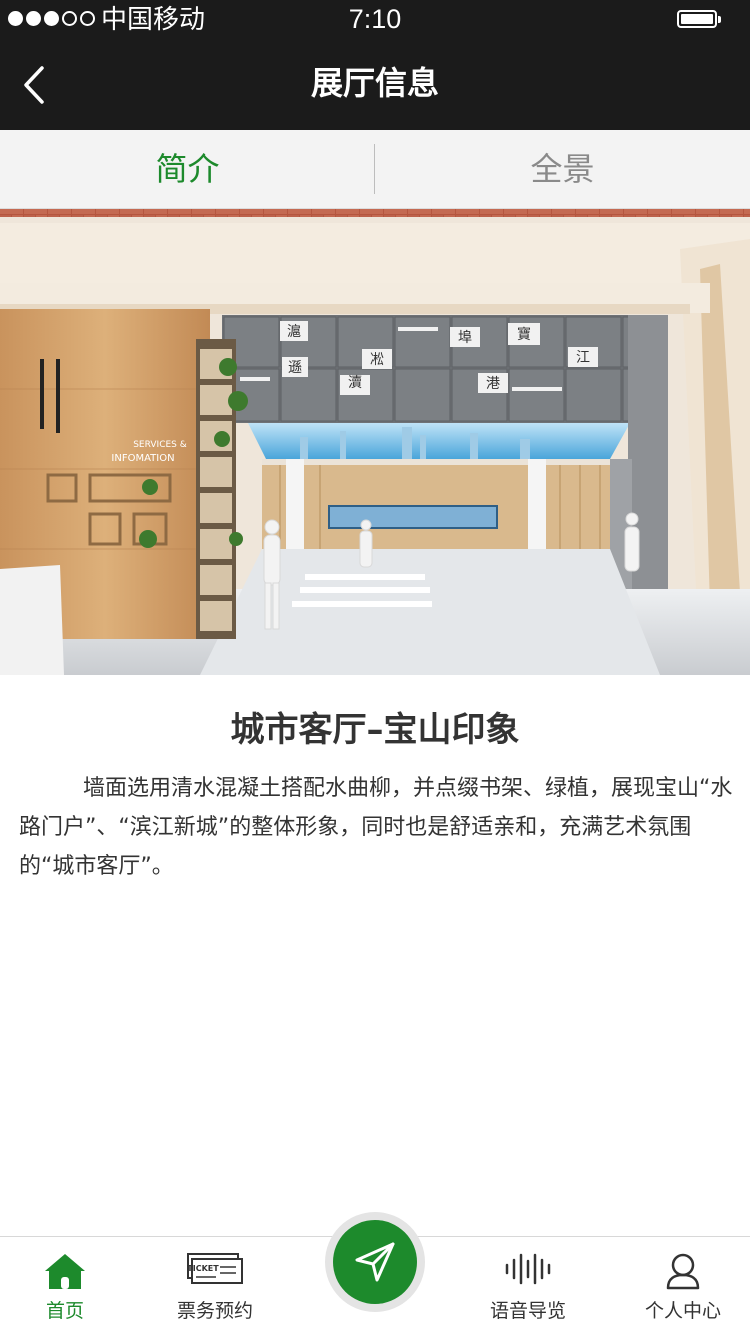  I want to click on audio-wave-icon, so click(528, 1269).